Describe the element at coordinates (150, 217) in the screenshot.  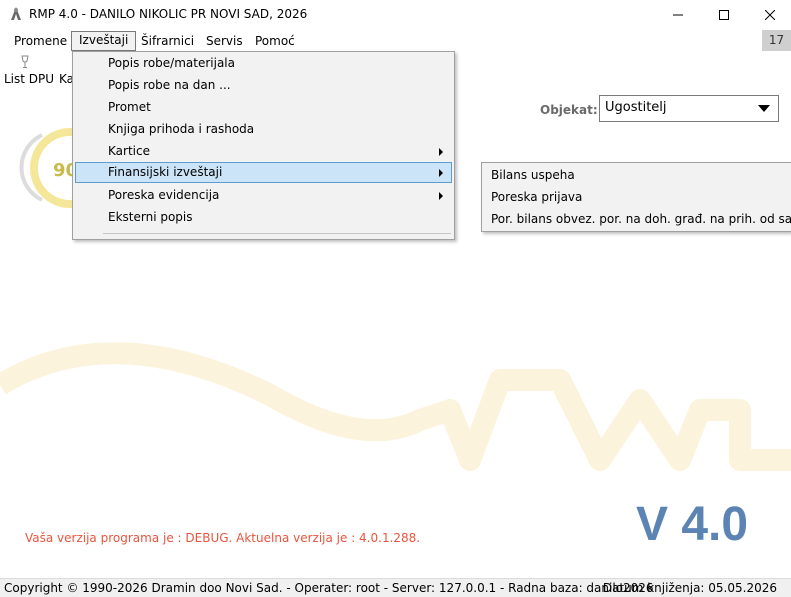
I see `menu-item-label: Eksterni popis` at that location.